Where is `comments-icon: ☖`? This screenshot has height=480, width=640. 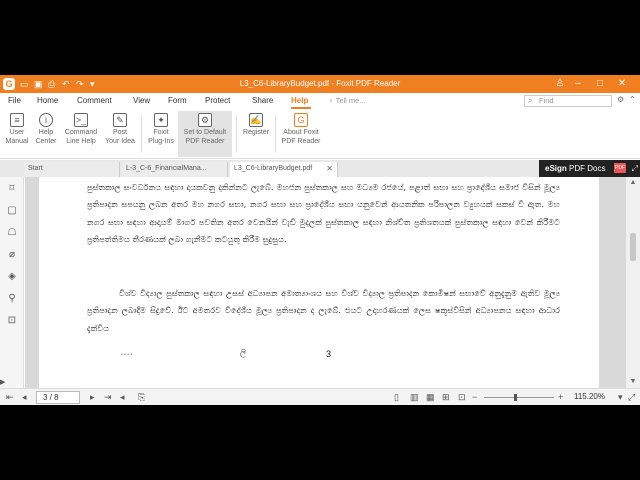 comments-icon: ☖ is located at coordinates (12, 233).